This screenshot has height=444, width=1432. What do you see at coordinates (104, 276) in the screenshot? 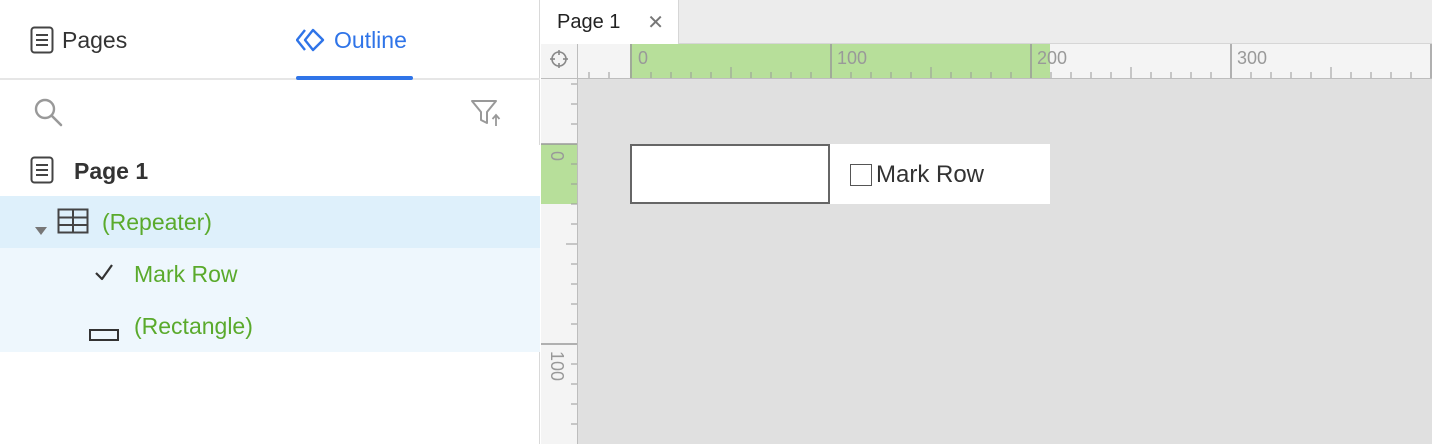
I see `checkmark-icon` at bounding box center [104, 276].